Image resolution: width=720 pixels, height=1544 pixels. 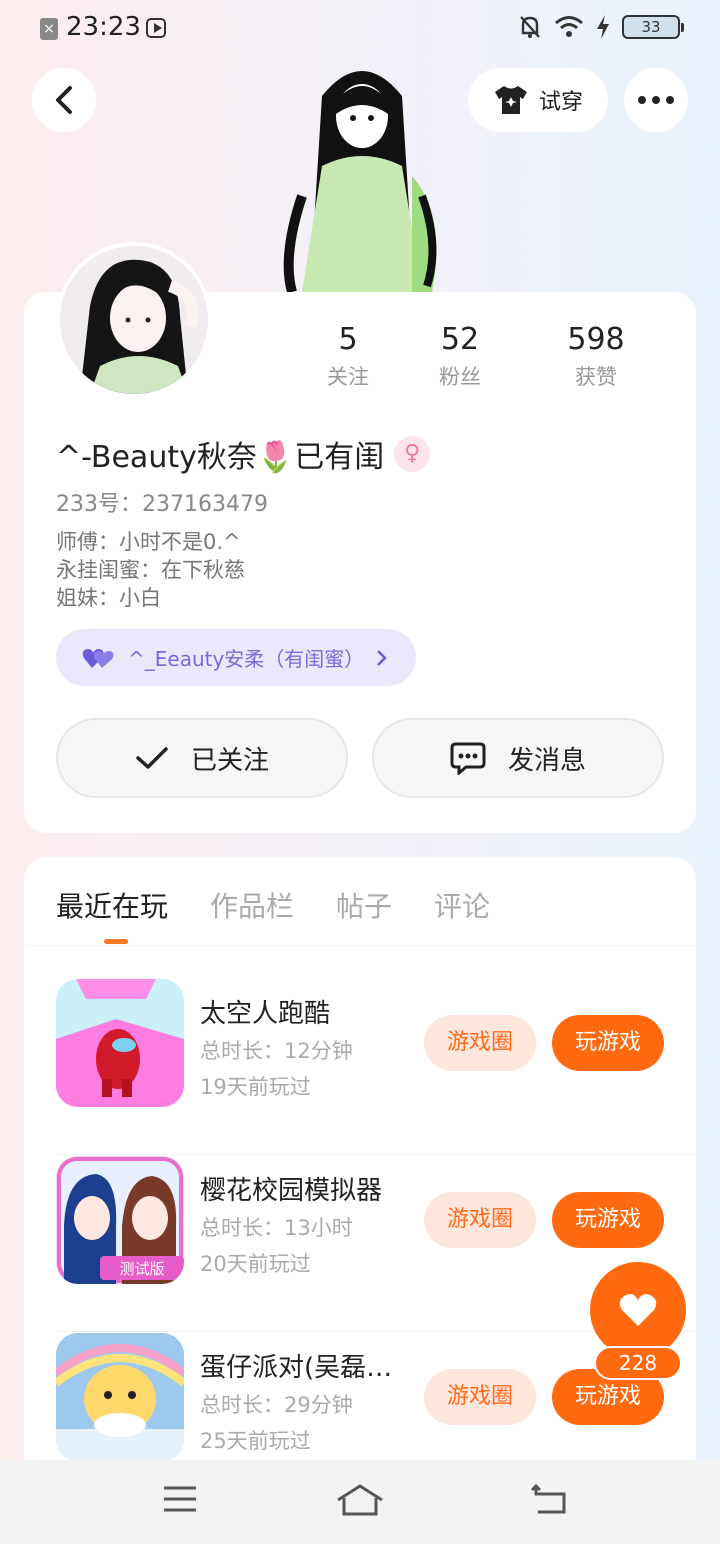 I want to click on status-time: 23:23, so click(x=103, y=27).